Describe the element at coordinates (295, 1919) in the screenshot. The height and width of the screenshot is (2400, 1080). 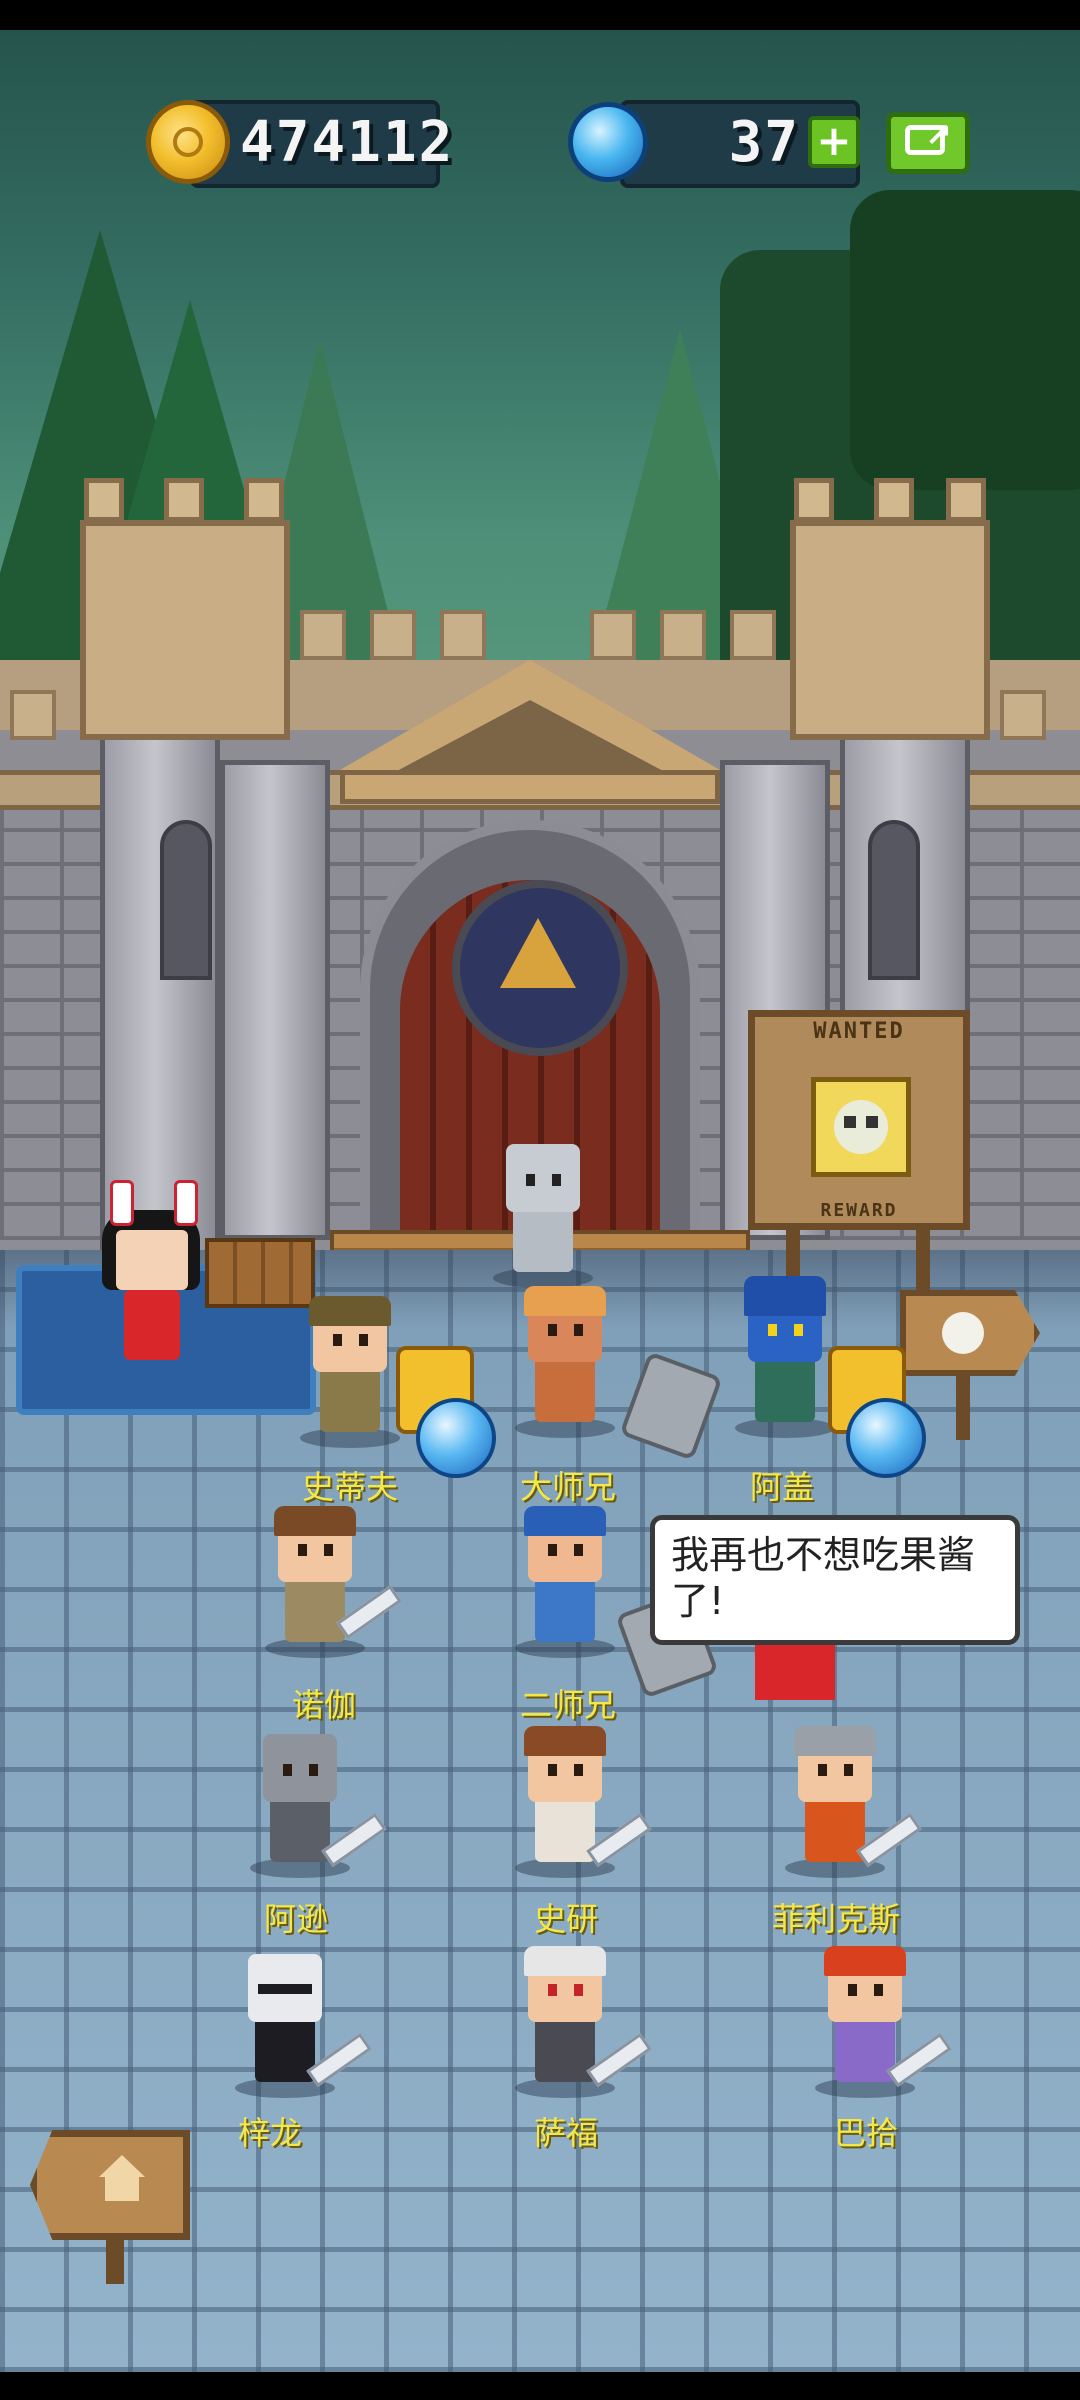
I see `hero-name: 阿逊` at that location.